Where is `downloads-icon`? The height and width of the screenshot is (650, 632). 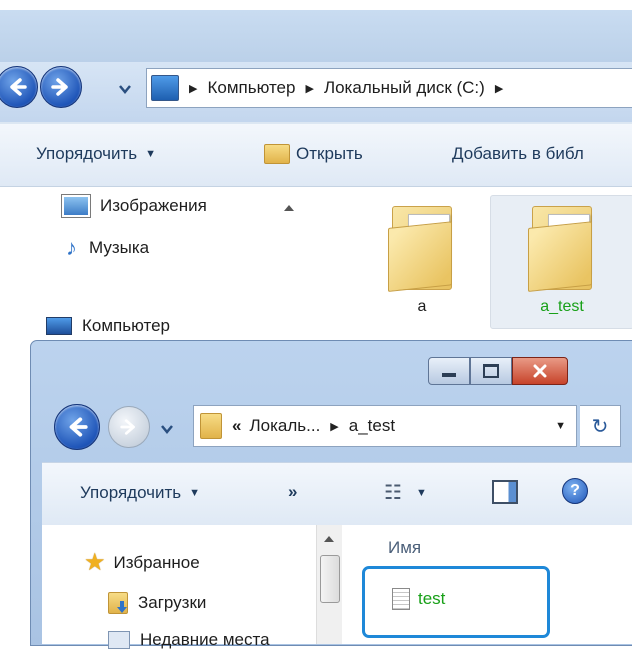
downloads-icon is located at coordinates (118, 603).